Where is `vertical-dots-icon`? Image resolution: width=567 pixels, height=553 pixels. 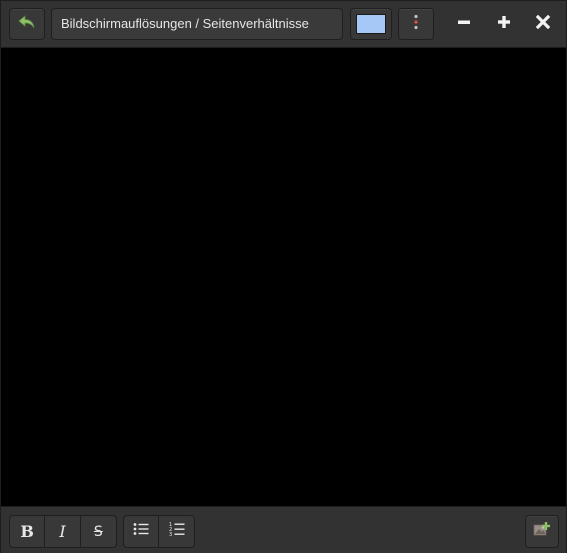 vertical-dots-icon is located at coordinates (416, 24).